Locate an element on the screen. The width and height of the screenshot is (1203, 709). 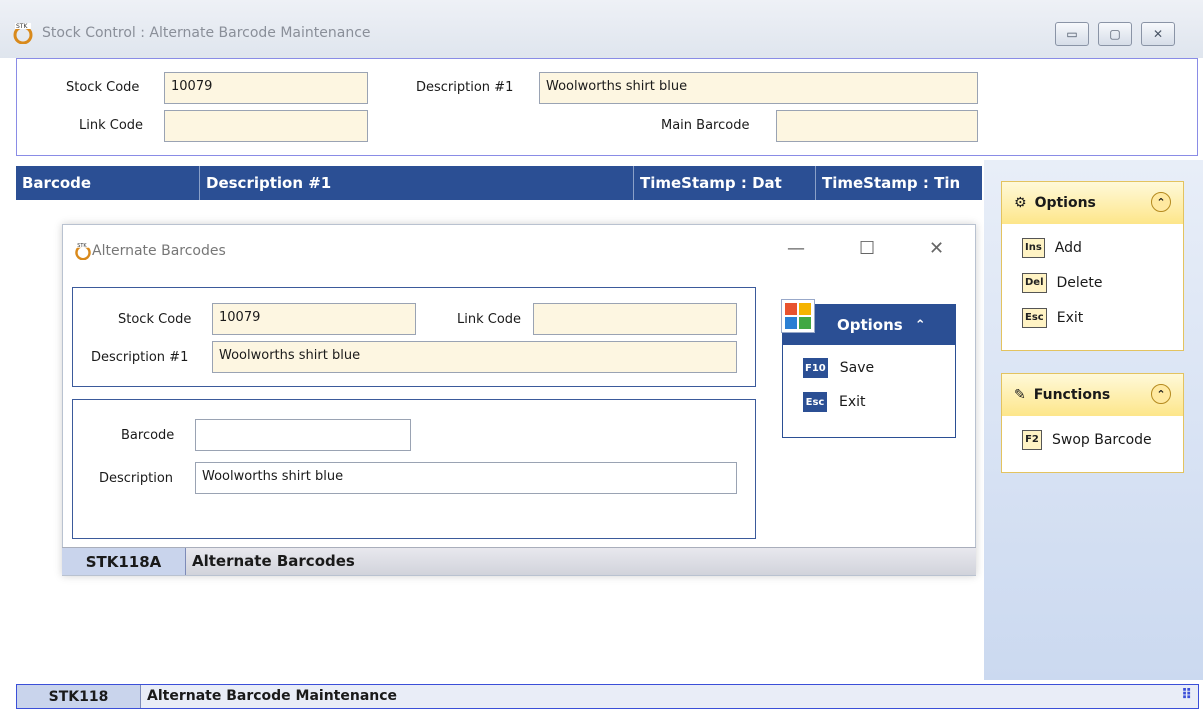
options-icon: ⚙ is located at coordinates (1020, 203).